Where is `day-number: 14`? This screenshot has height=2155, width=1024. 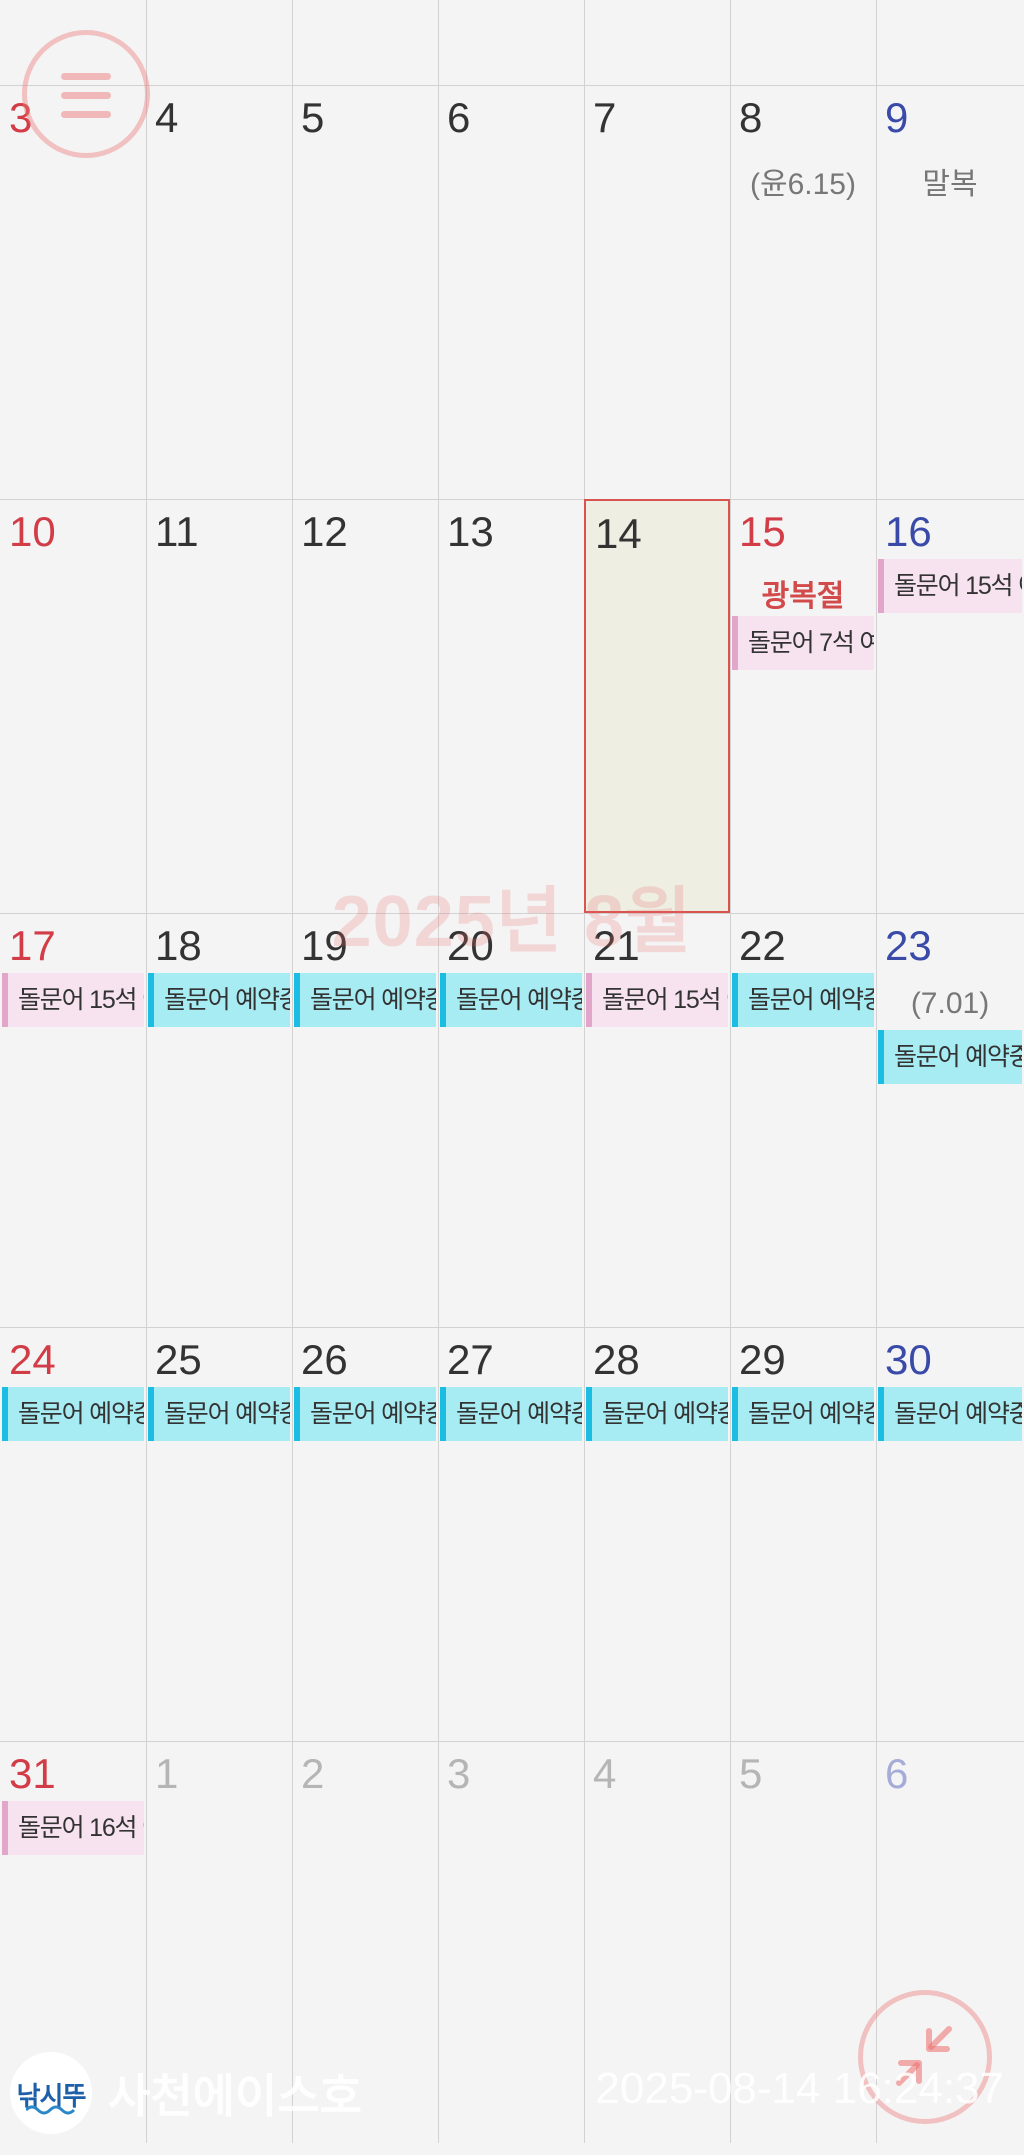
day-number: 14 is located at coordinates (618, 533).